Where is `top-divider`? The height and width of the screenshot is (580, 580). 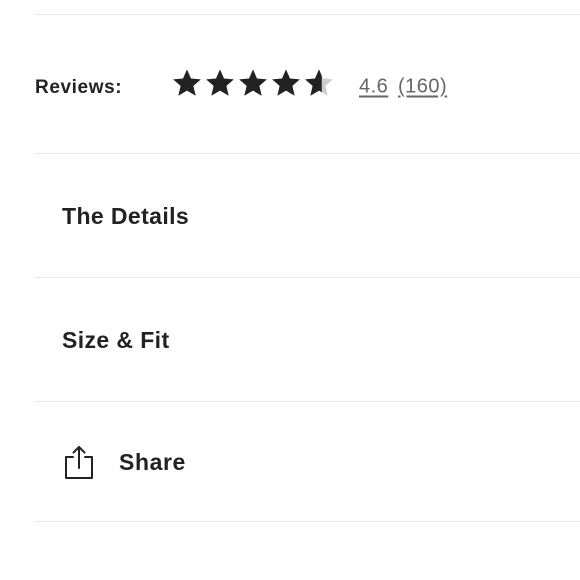
top-divider is located at coordinates (307, 14).